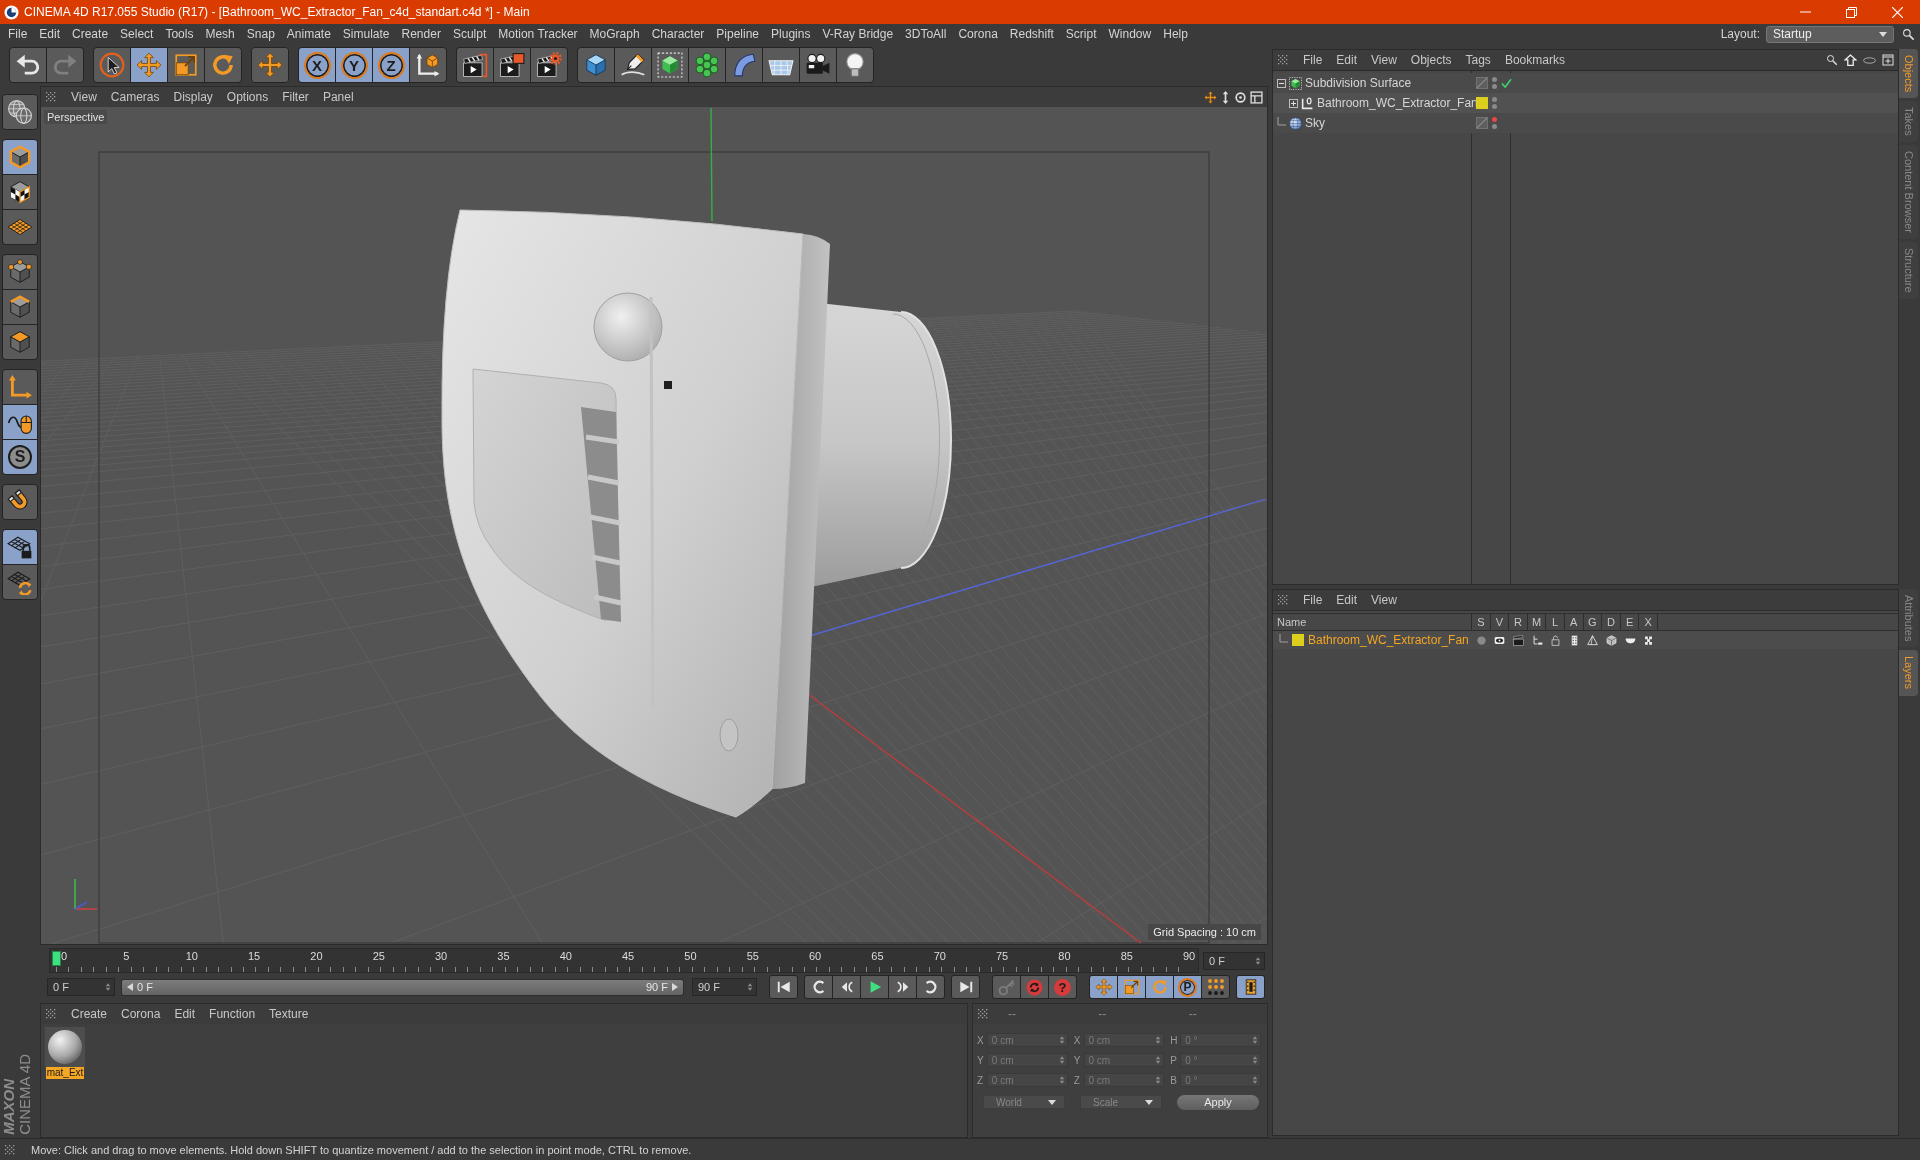 The height and width of the screenshot is (1160, 1920). What do you see at coordinates (818, 987) in the screenshot?
I see `previous-key-button` at bounding box center [818, 987].